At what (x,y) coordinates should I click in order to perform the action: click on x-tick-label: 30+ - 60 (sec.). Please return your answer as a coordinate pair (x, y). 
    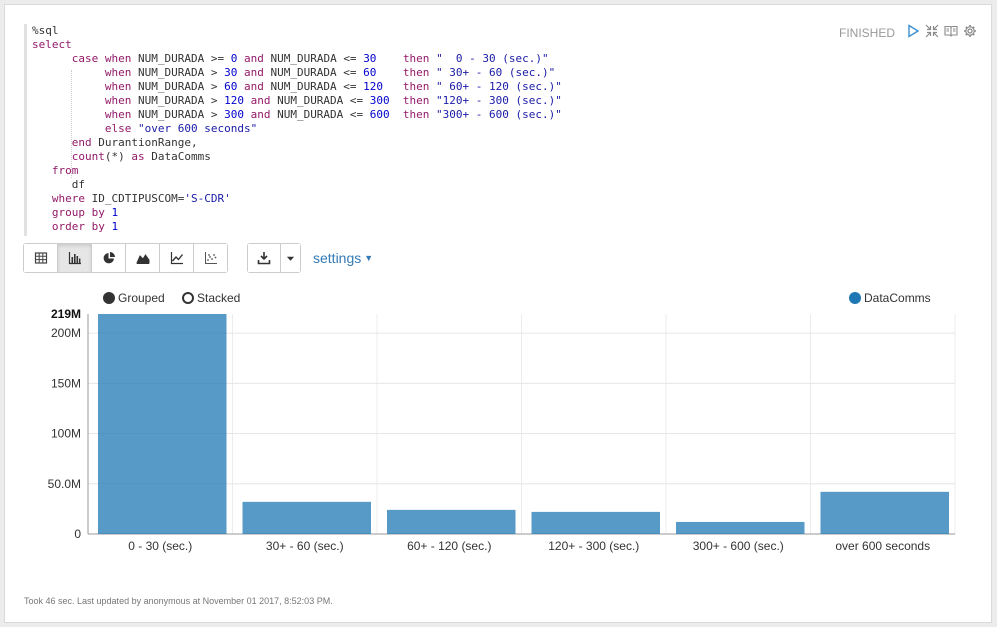
    Looking at the image, I should click on (305, 546).